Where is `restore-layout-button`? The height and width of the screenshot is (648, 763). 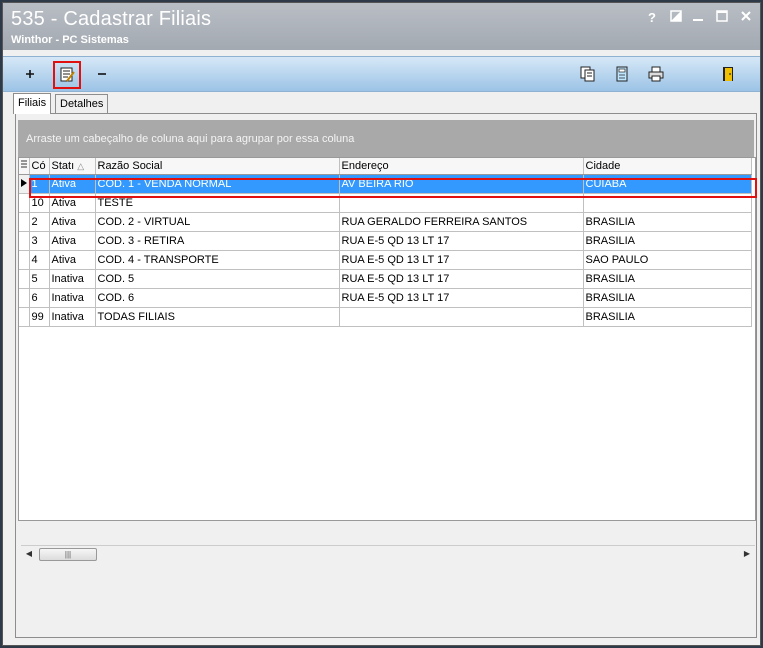 restore-layout-button is located at coordinates (676, 18).